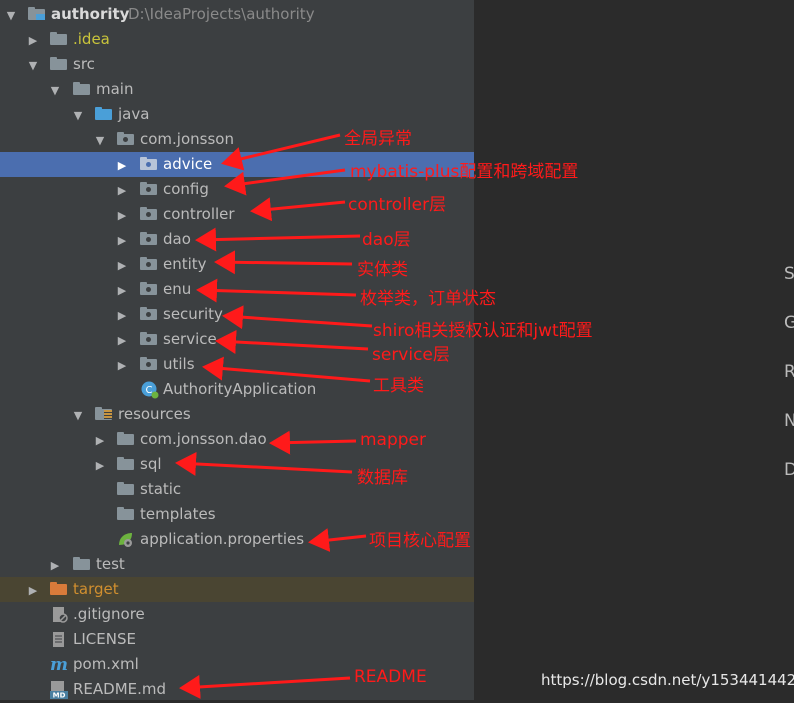 This screenshot has height=703, width=794. I want to click on annotation-security: shiro相关授权认证和jwt配置, so click(483, 331).